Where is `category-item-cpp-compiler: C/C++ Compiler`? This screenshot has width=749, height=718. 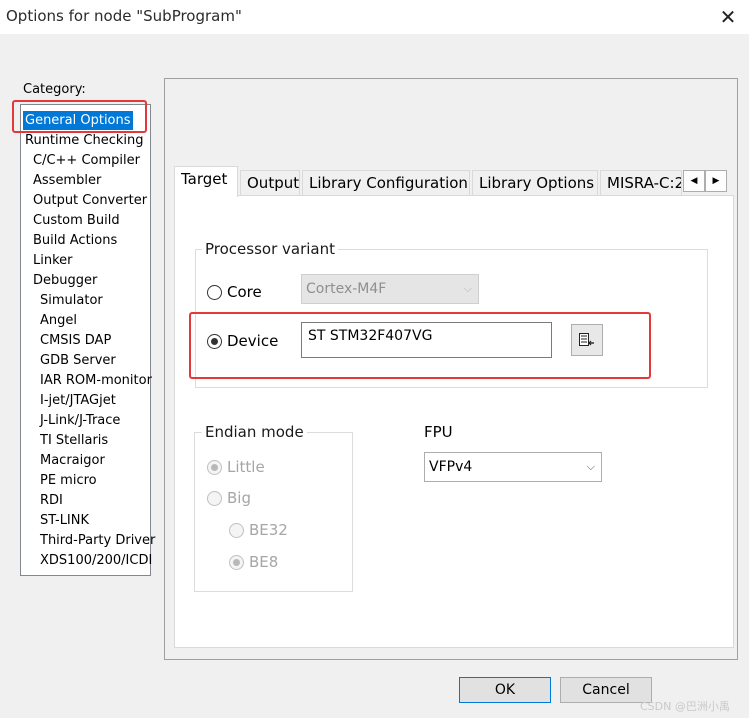
category-item-cpp-compiler: C/C++ Compiler is located at coordinates (86, 160).